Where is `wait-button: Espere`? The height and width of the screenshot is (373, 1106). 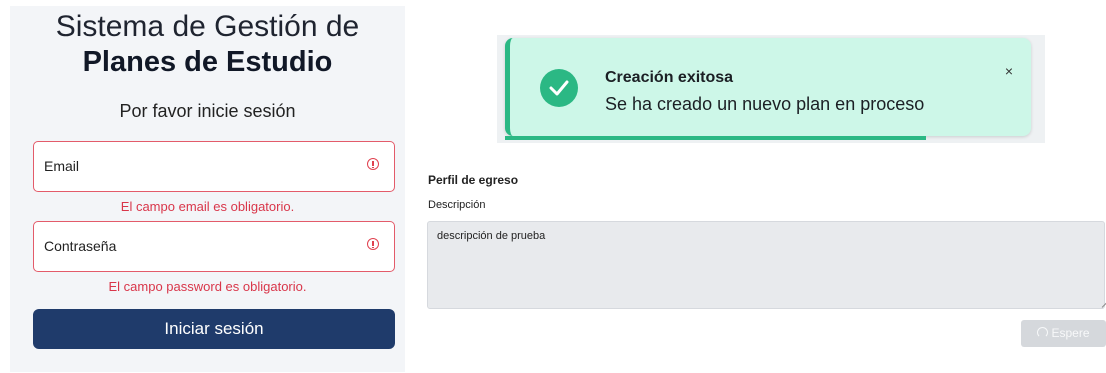 wait-button: Espere is located at coordinates (1063, 333).